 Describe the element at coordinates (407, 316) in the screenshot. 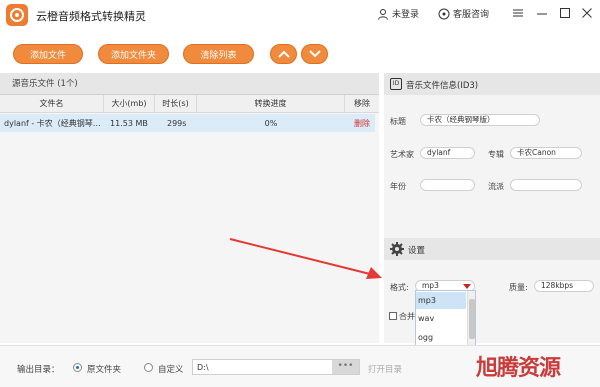

I see `merge-label: 合并` at that location.